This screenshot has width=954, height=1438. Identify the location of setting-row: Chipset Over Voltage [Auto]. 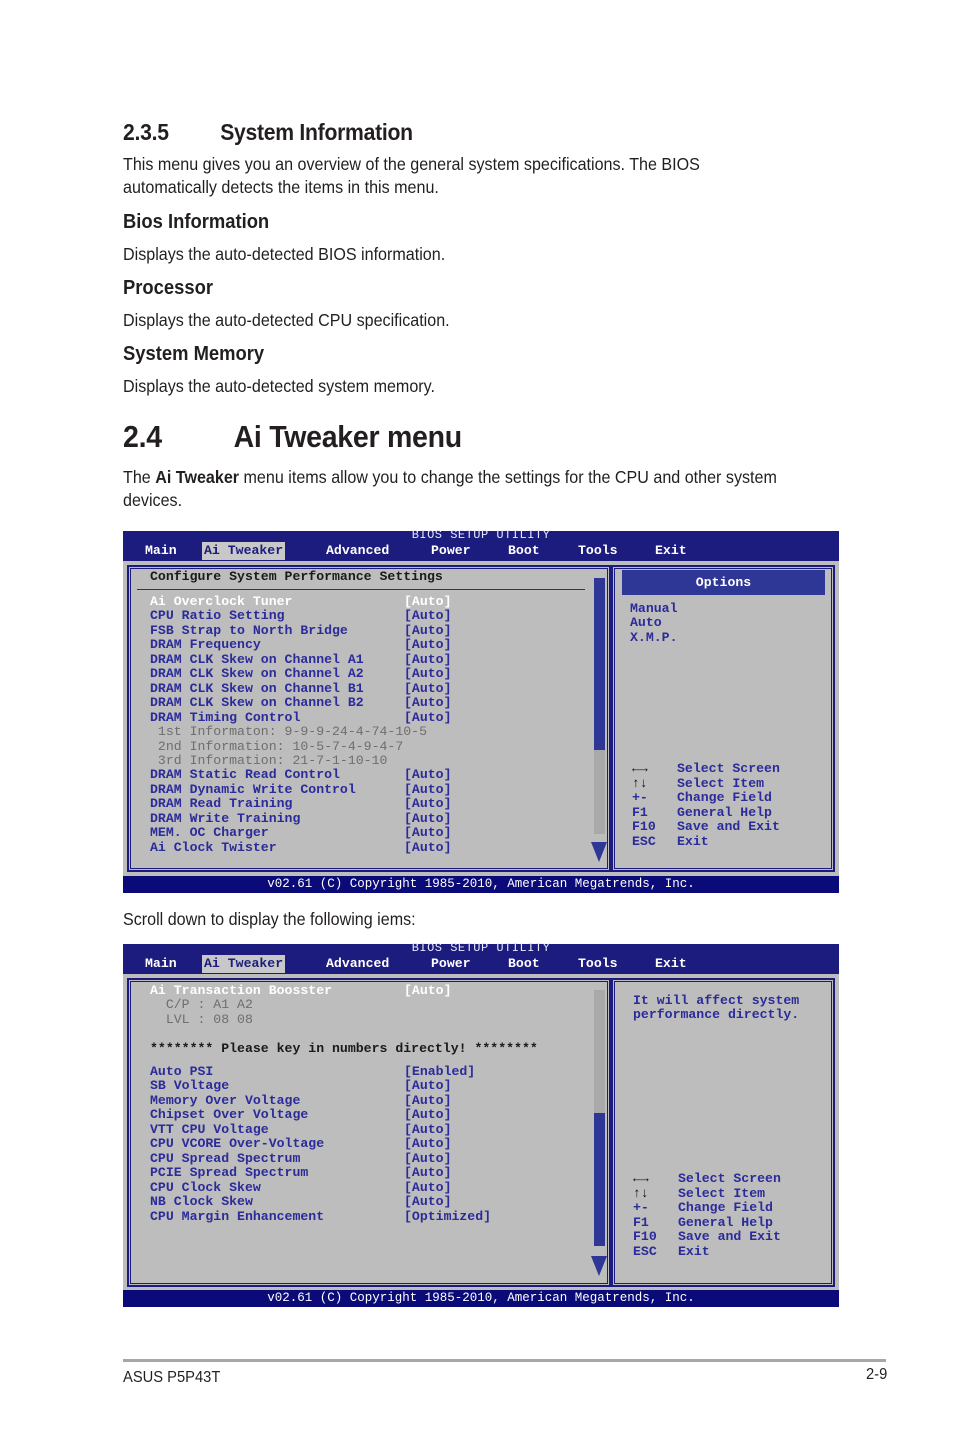
(300, 1115).